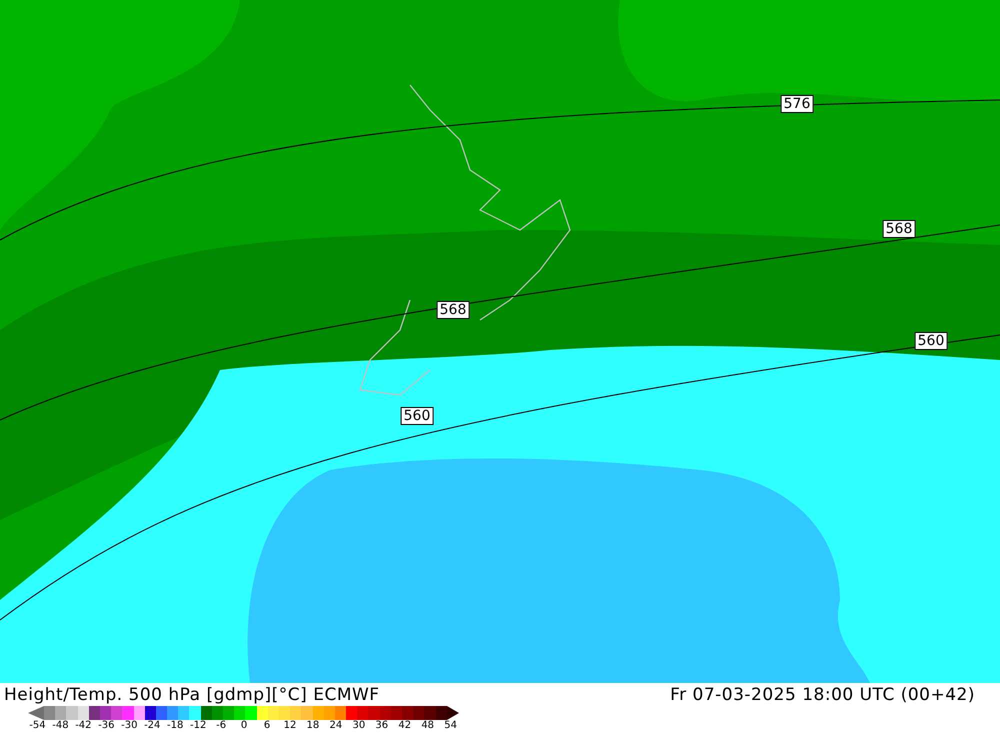 This screenshot has width=1000, height=733. What do you see at coordinates (336, 726) in the screenshot?
I see `scale-label: 24` at bounding box center [336, 726].